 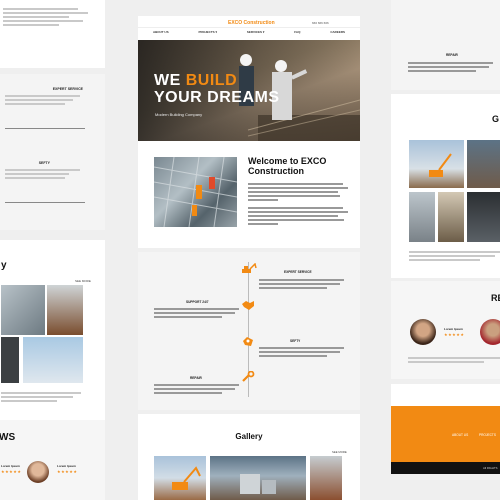 What do you see at coordinates (11, 471) in the screenshot?
I see `left-rating-1: ★★★★★` at bounding box center [11, 471].